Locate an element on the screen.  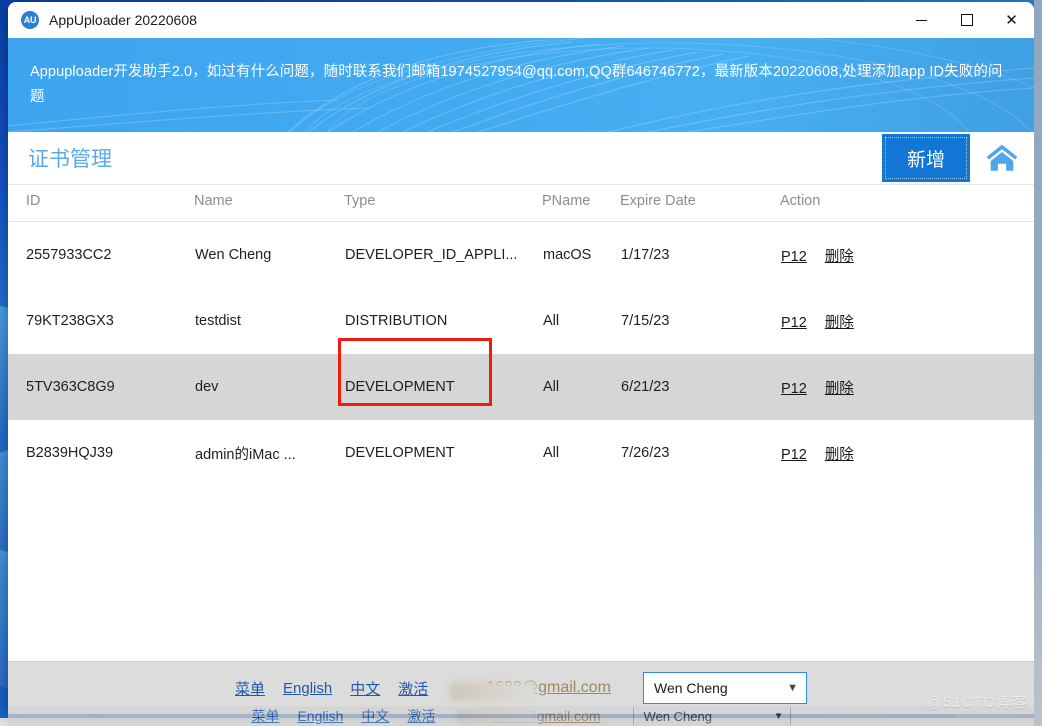
cell-id: B2839HQJ39 is located at coordinates (70, 453).